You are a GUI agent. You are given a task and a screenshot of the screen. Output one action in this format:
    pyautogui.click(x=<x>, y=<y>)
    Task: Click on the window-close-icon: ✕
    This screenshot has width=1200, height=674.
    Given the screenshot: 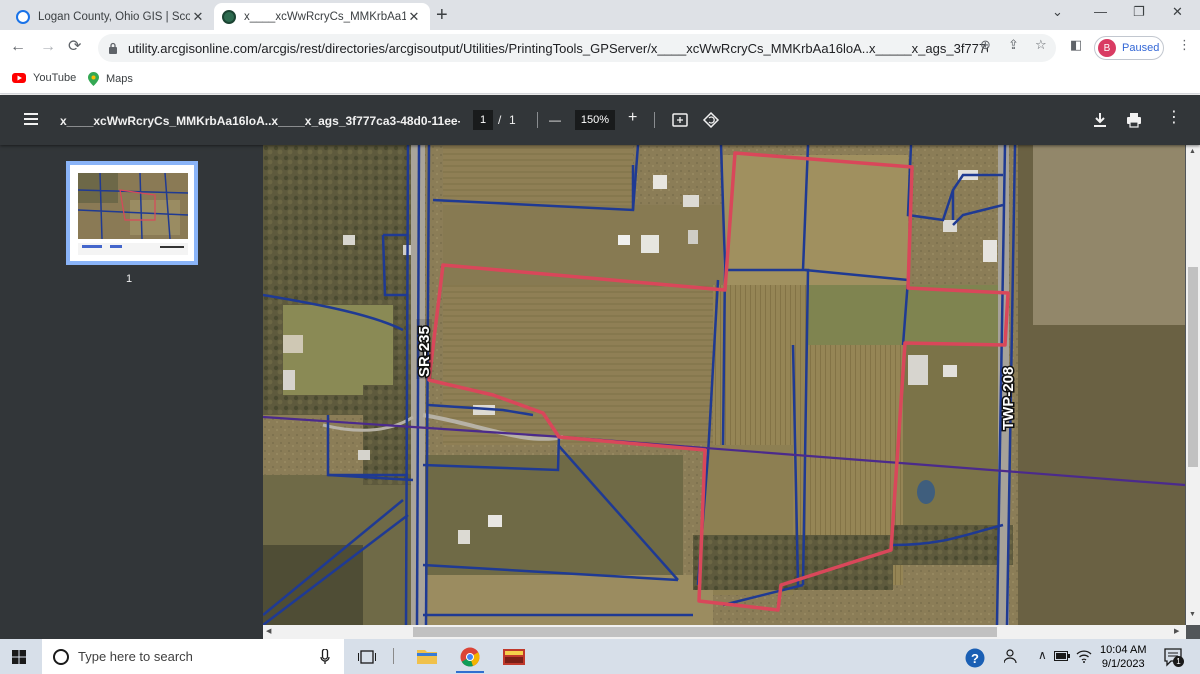 What is the action you would take?
    pyautogui.click(x=1177, y=12)
    